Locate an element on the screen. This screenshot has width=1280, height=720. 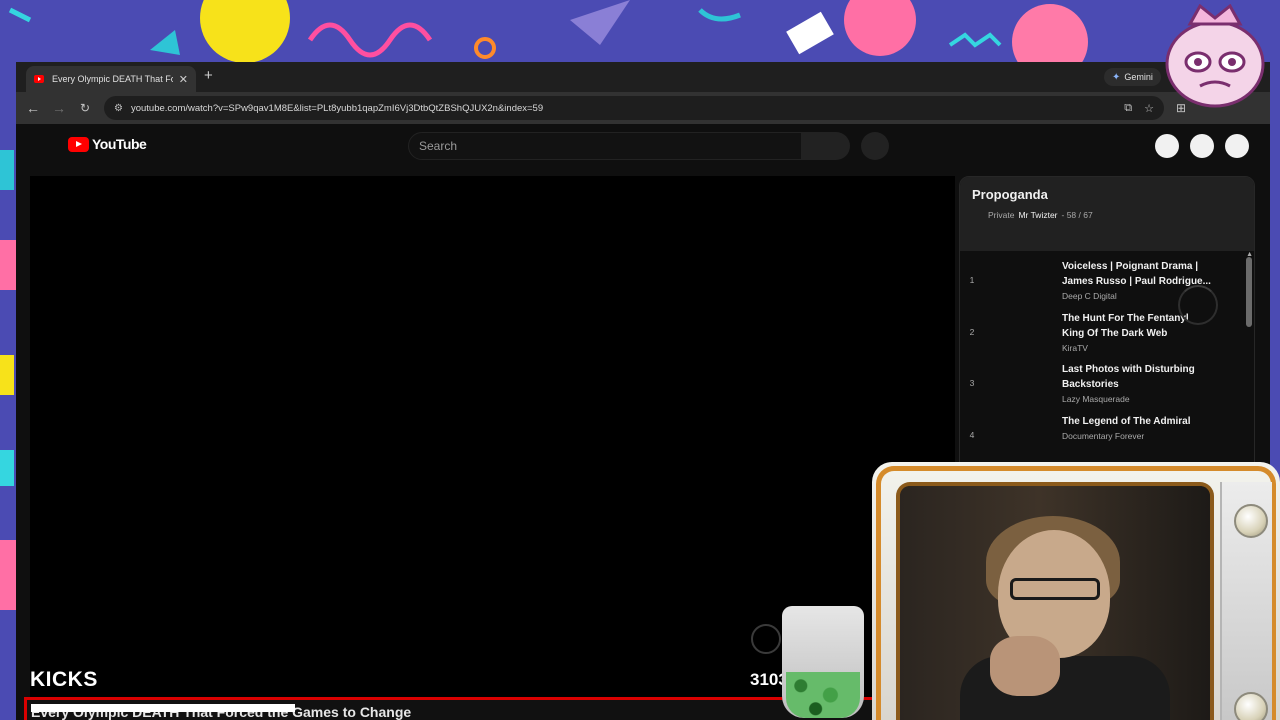
youtube-favicon-icon is located at coordinates (39, 79).